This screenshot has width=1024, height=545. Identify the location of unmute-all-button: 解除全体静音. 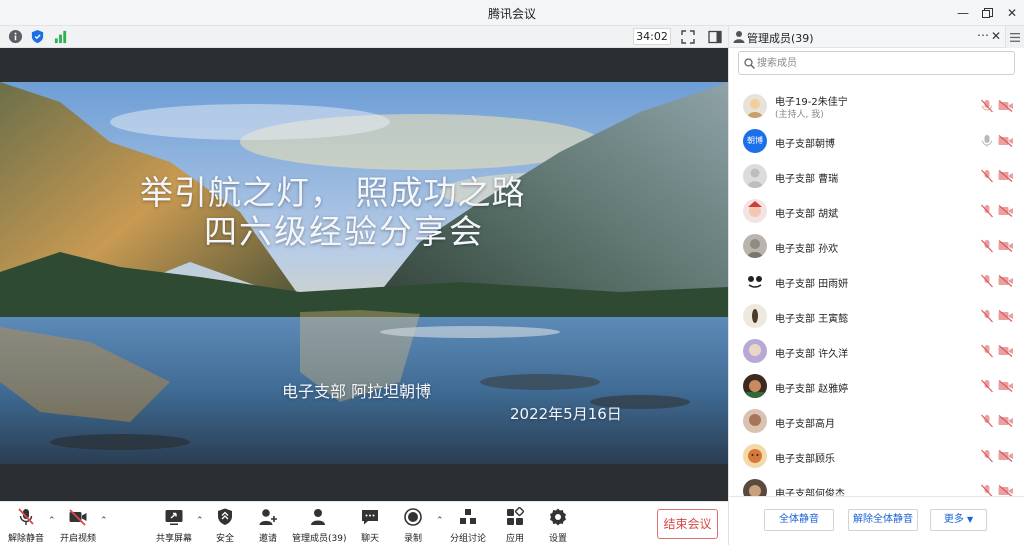
(883, 520).